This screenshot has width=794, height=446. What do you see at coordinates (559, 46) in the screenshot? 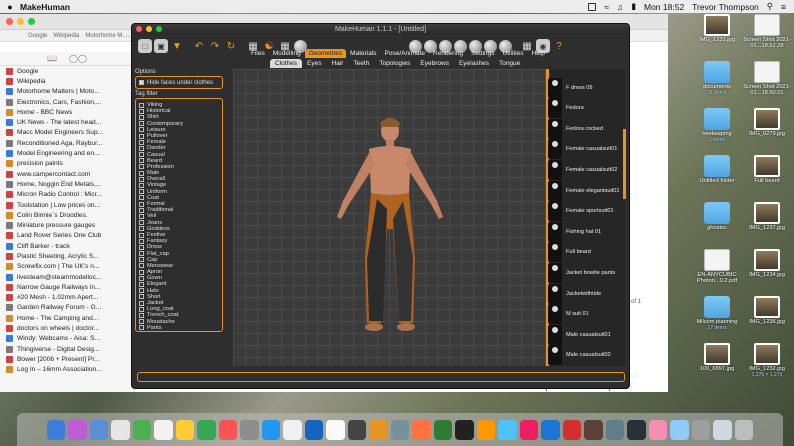
I see `help-icon: ?` at bounding box center [559, 46].